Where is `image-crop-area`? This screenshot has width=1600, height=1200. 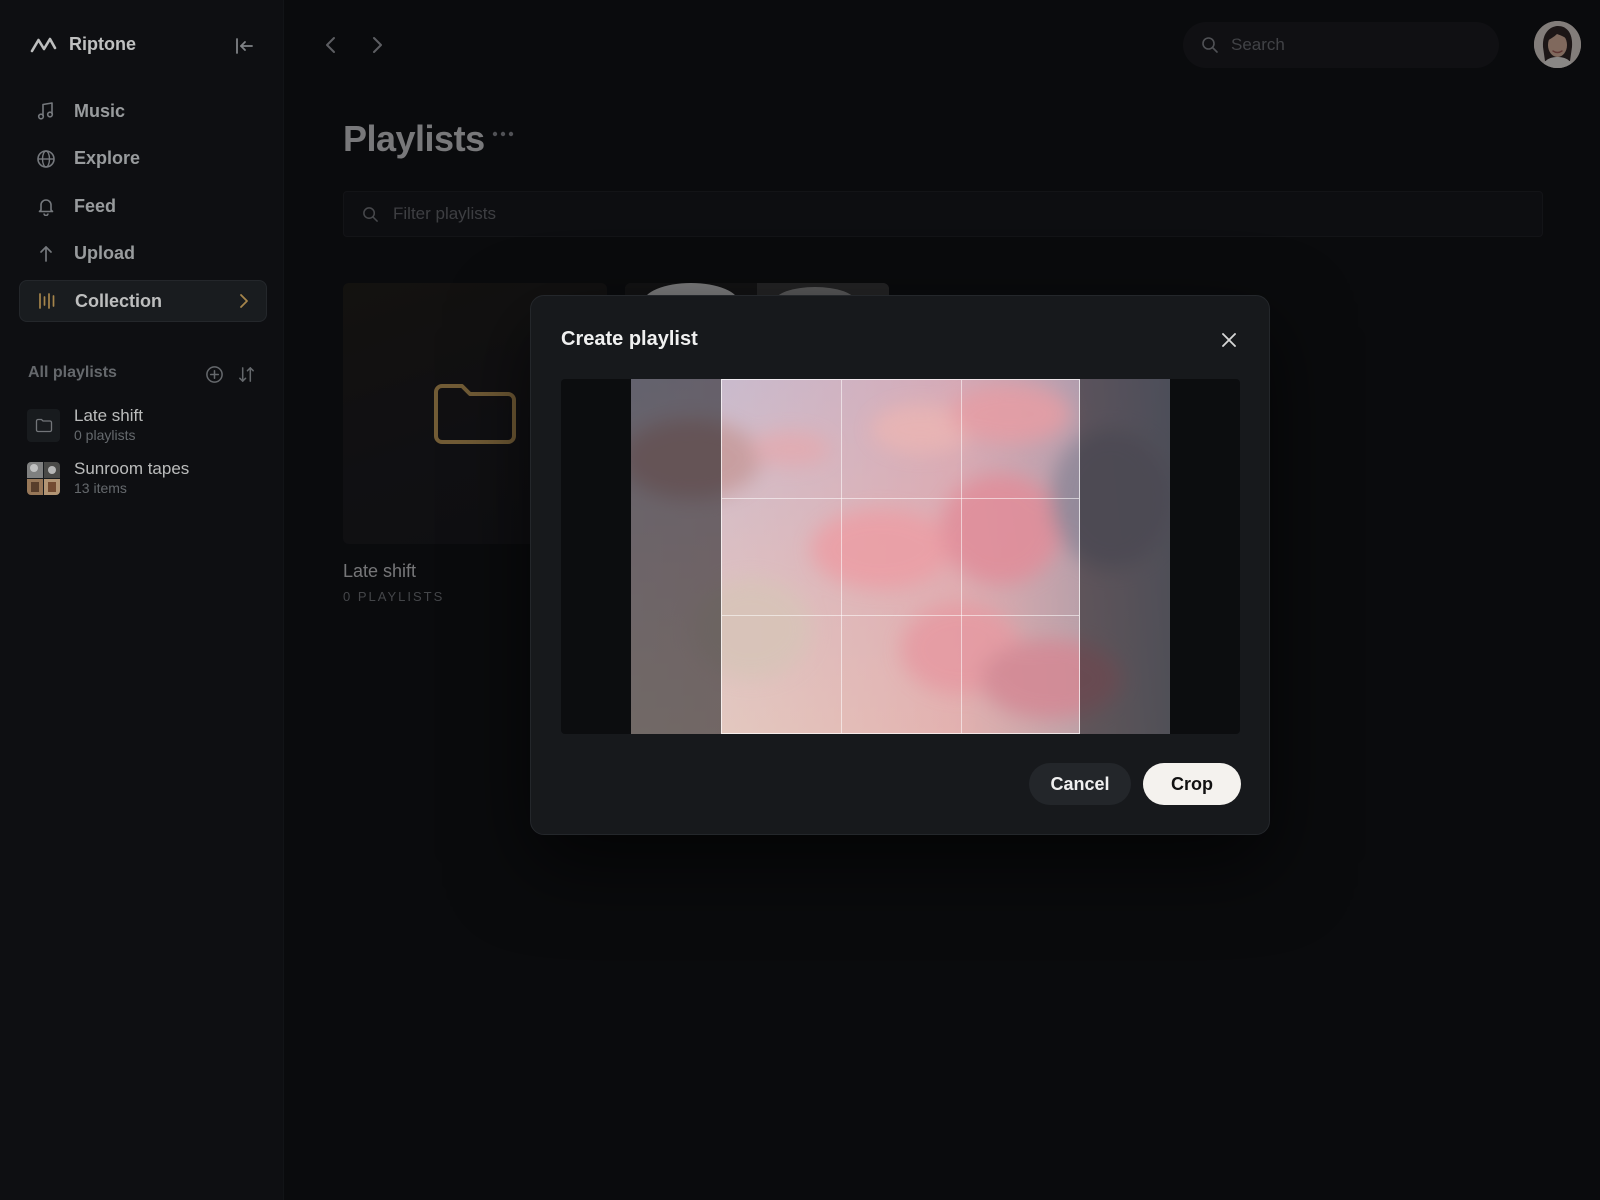
image-crop-area is located at coordinates (900, 556).